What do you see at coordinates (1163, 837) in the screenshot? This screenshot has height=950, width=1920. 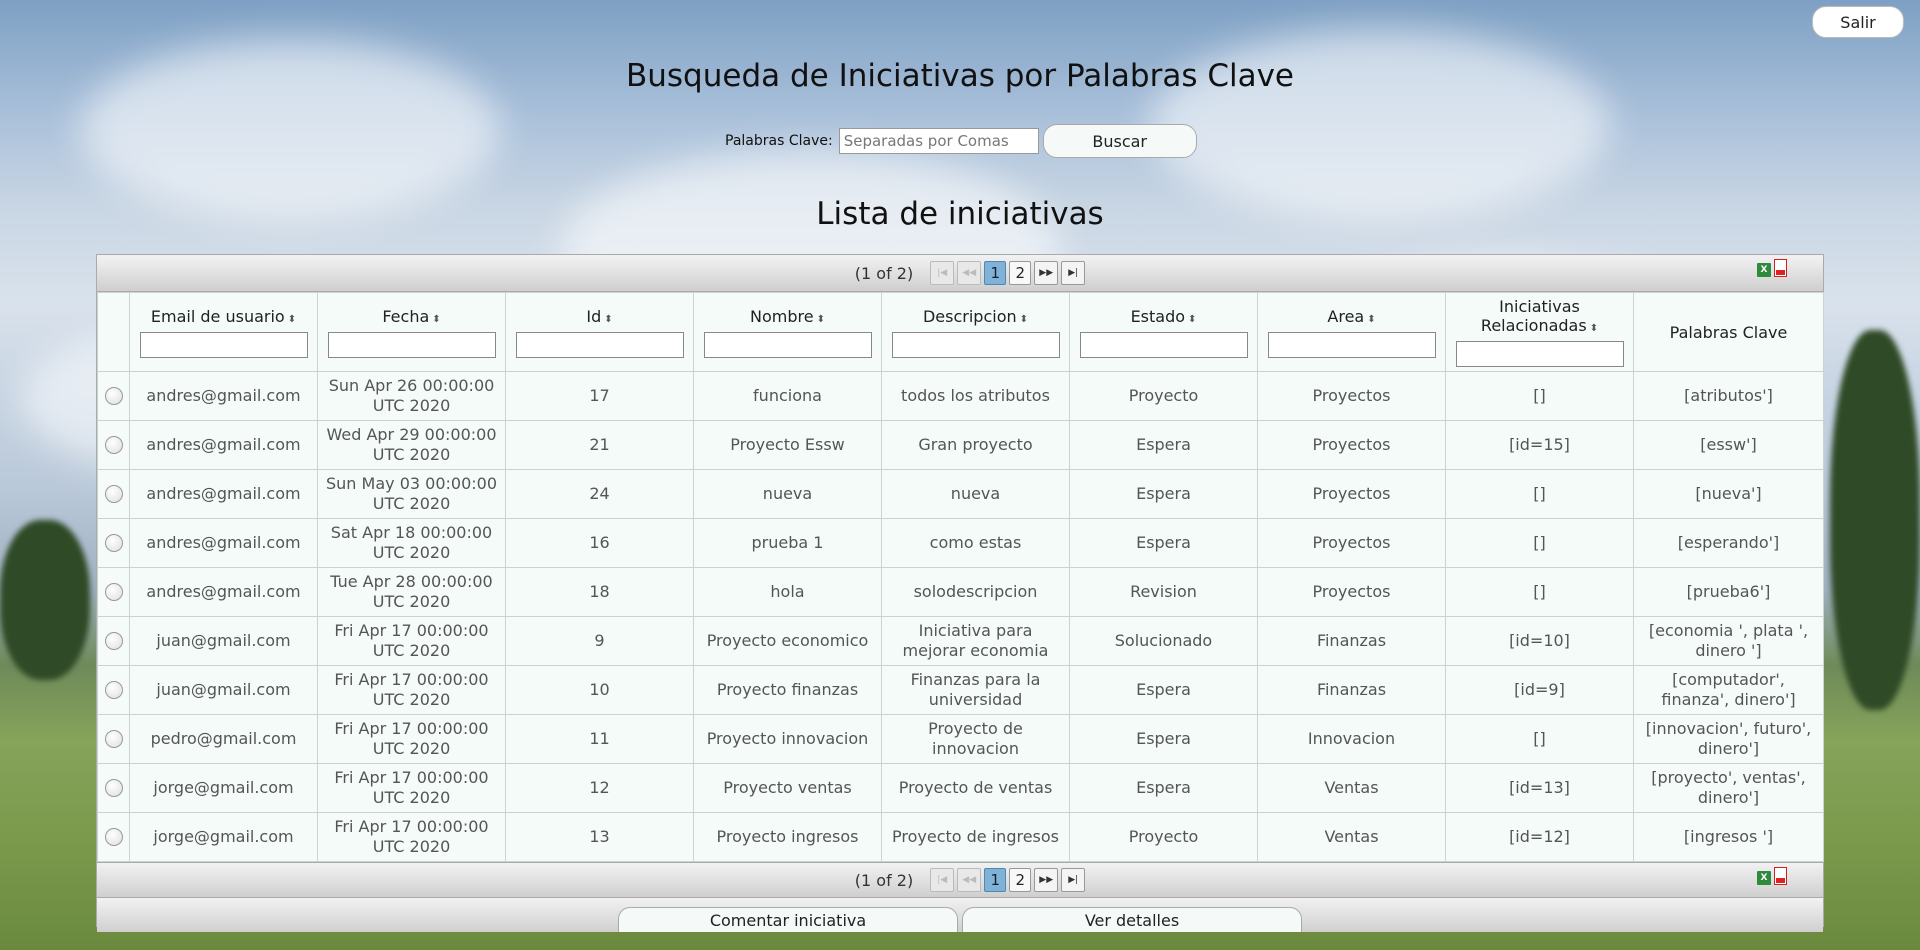 I see `cell-status: Proyecto` at bounding box center [1163, 837].